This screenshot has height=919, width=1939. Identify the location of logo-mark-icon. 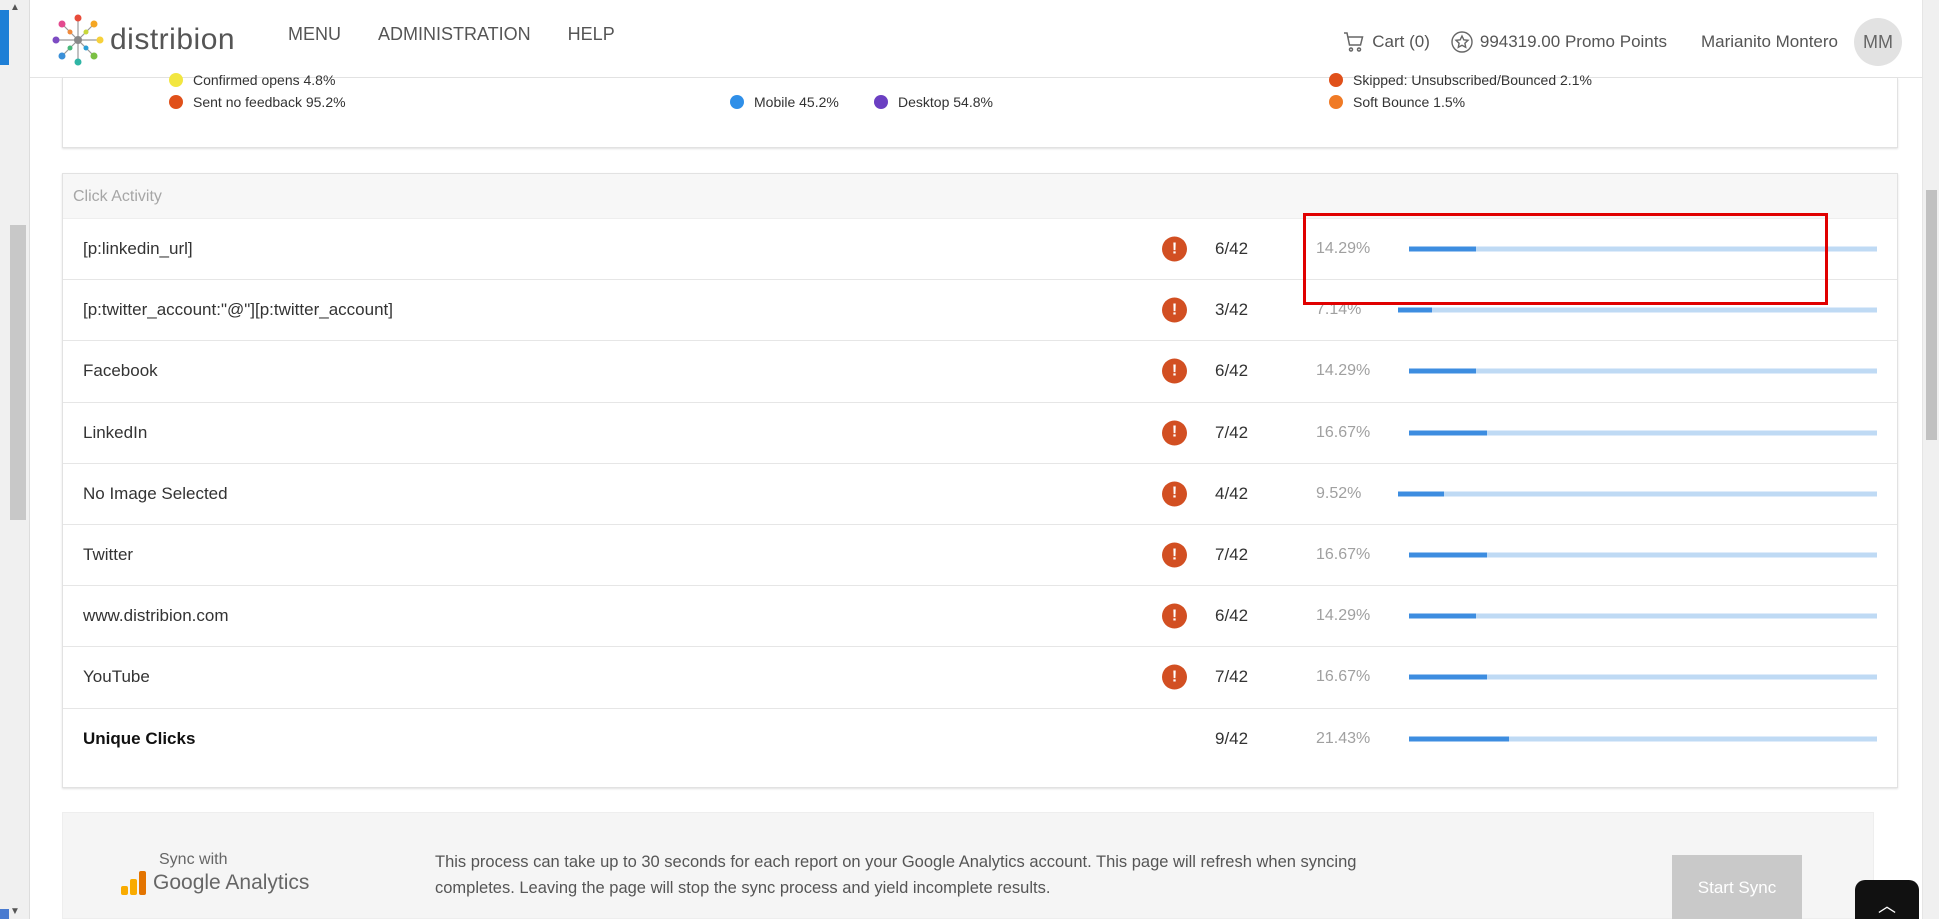
(78, 40).